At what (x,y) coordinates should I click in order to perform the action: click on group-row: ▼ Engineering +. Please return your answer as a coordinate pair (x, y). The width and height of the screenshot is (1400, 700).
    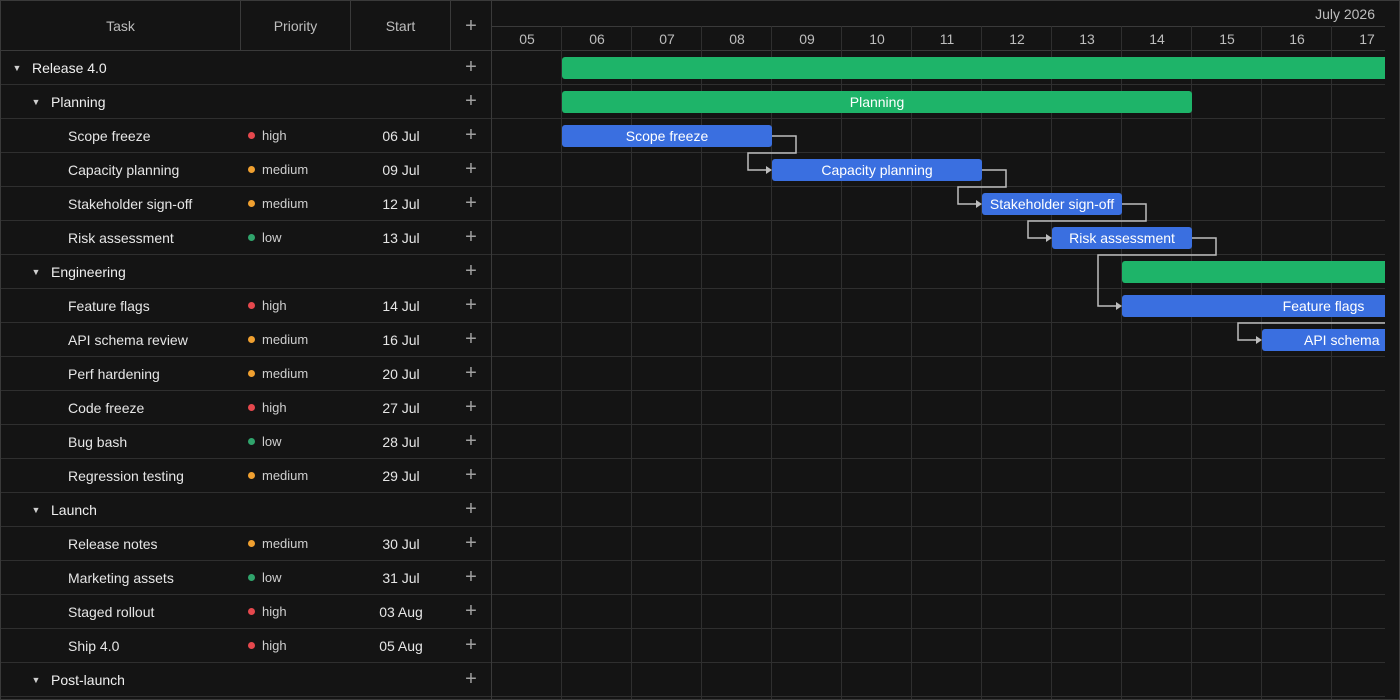
    Looking at the image, I should click on (246, 272).